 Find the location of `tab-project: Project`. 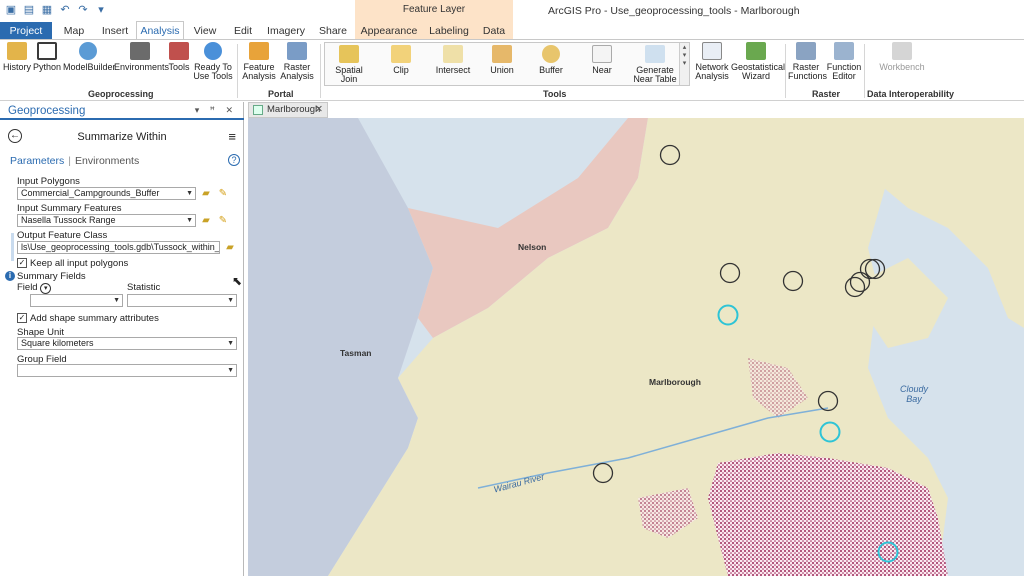

tab-project: Project is located at coordinates (26, 31).